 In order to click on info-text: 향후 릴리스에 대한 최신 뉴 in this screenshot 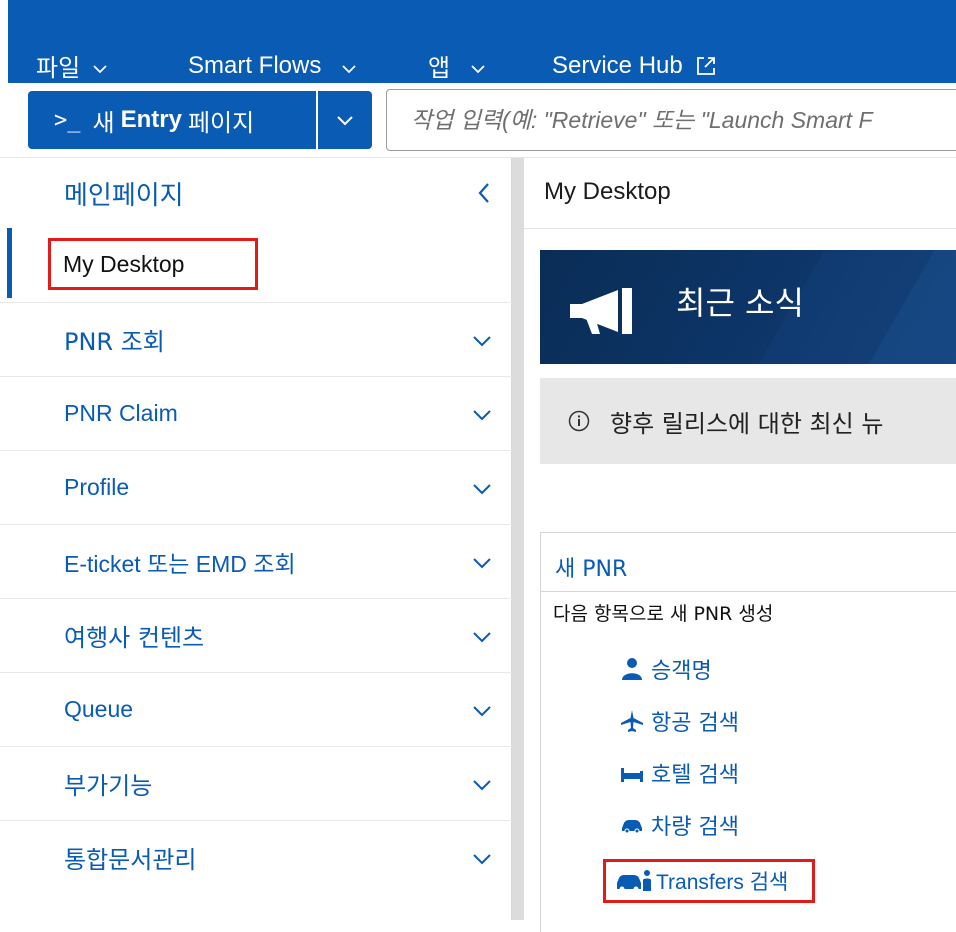, I will do `click(747, 423)`.